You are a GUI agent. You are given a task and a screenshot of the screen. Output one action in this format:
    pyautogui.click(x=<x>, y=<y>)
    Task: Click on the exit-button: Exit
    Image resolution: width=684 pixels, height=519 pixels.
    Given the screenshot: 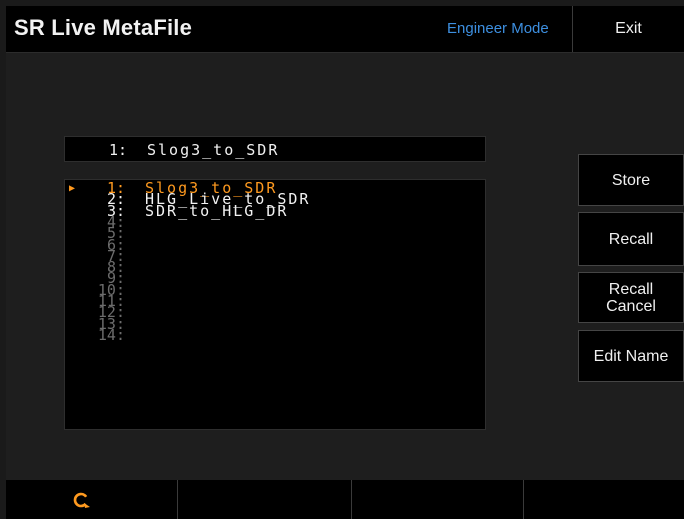 What is the action you would take?
    pyautogui.click(x=628, y=29)
    